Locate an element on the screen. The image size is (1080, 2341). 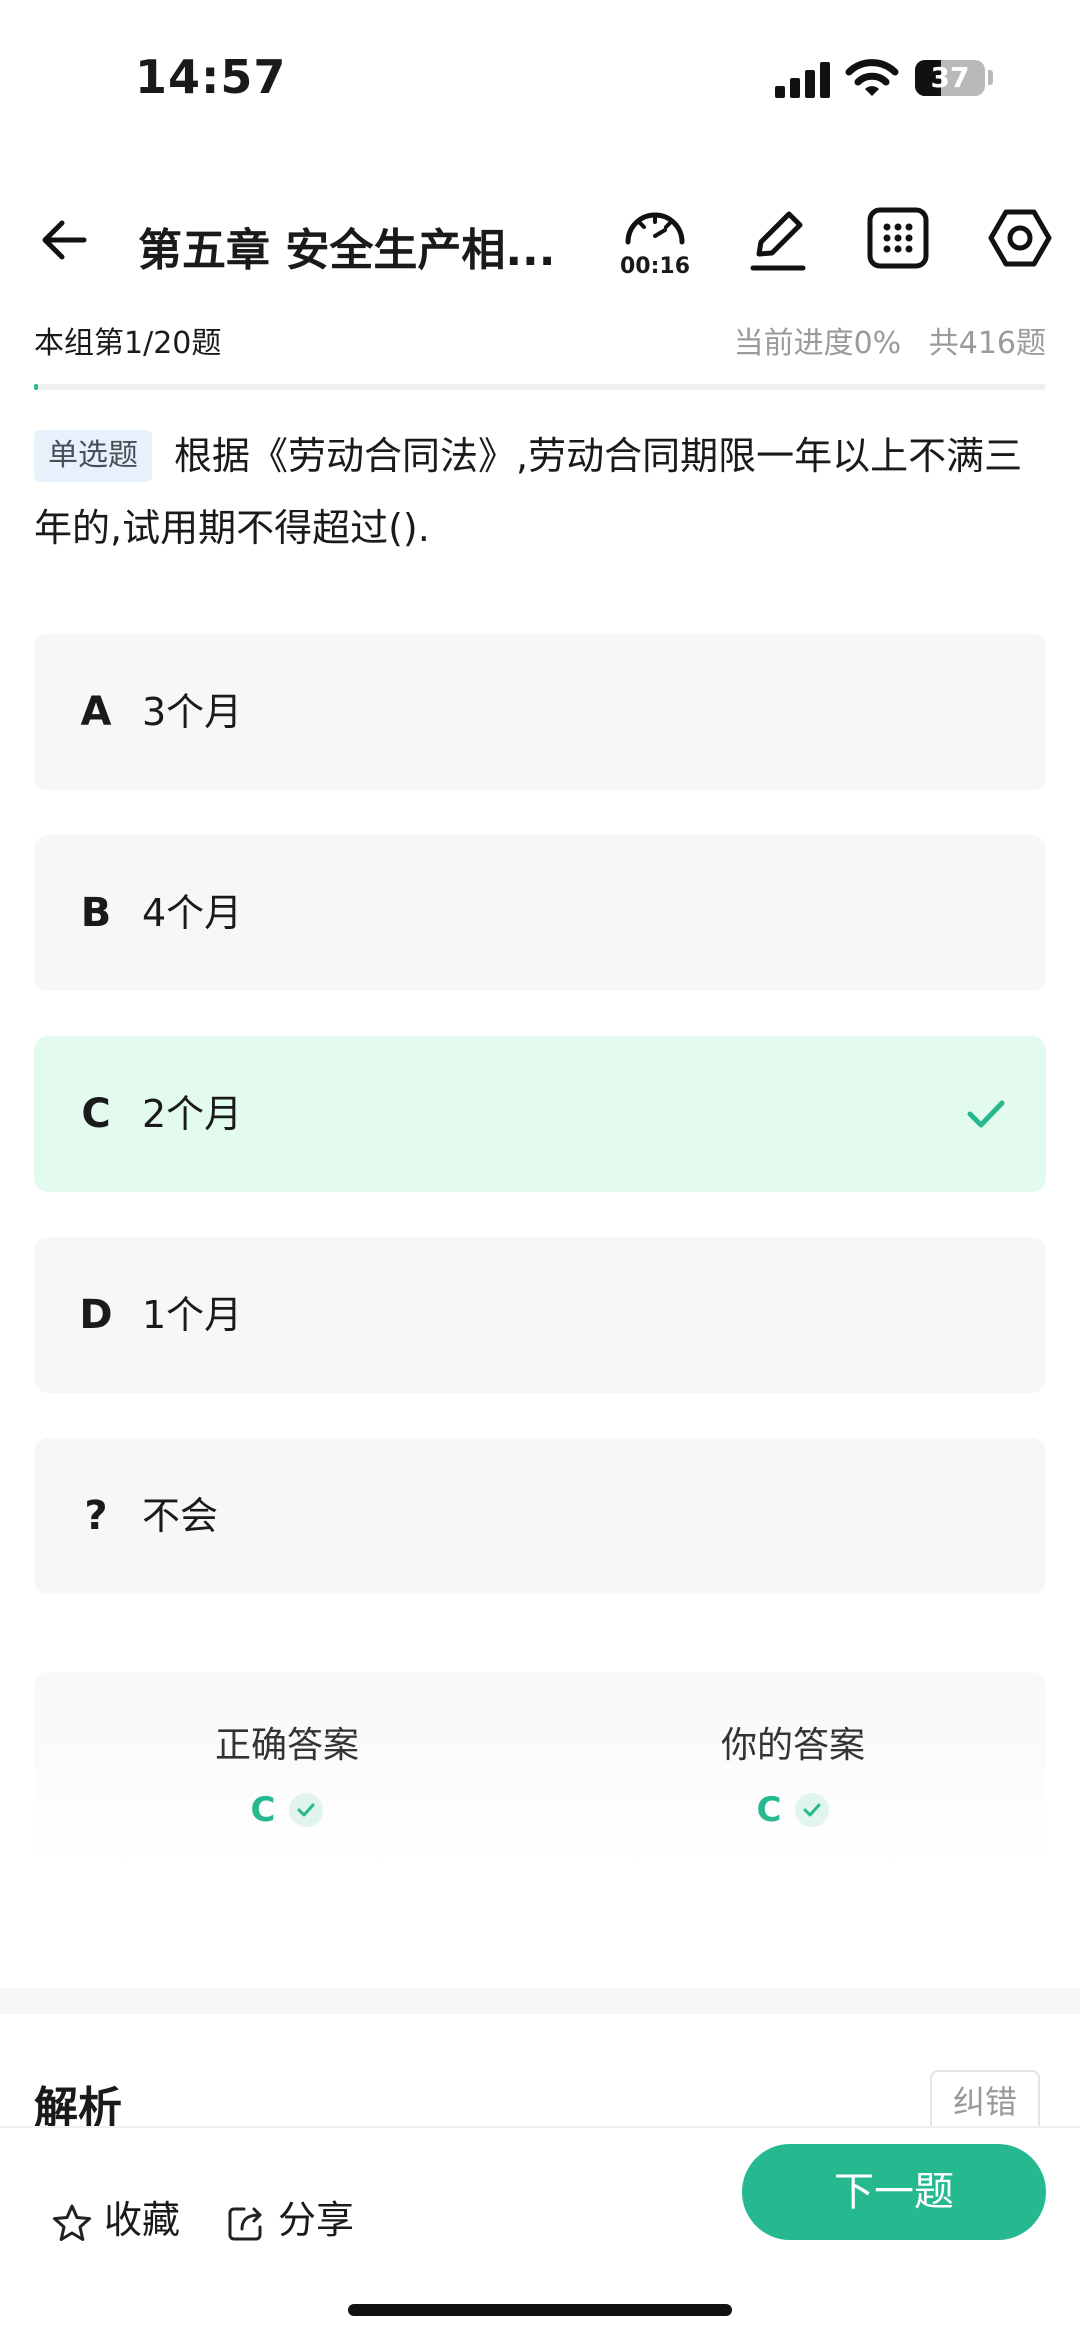
your-answer-label: 你的答案 is located at coordinates (792, 1745).